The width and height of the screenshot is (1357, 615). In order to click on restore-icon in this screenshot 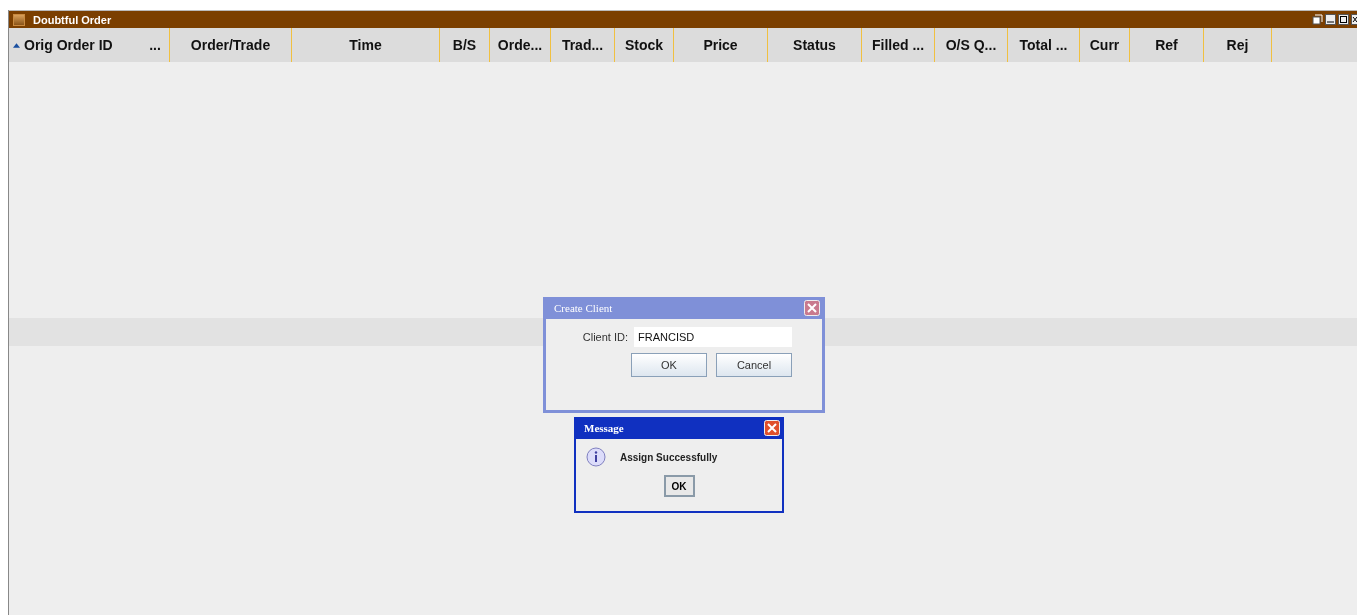, I will do `click(1317, 19)`.